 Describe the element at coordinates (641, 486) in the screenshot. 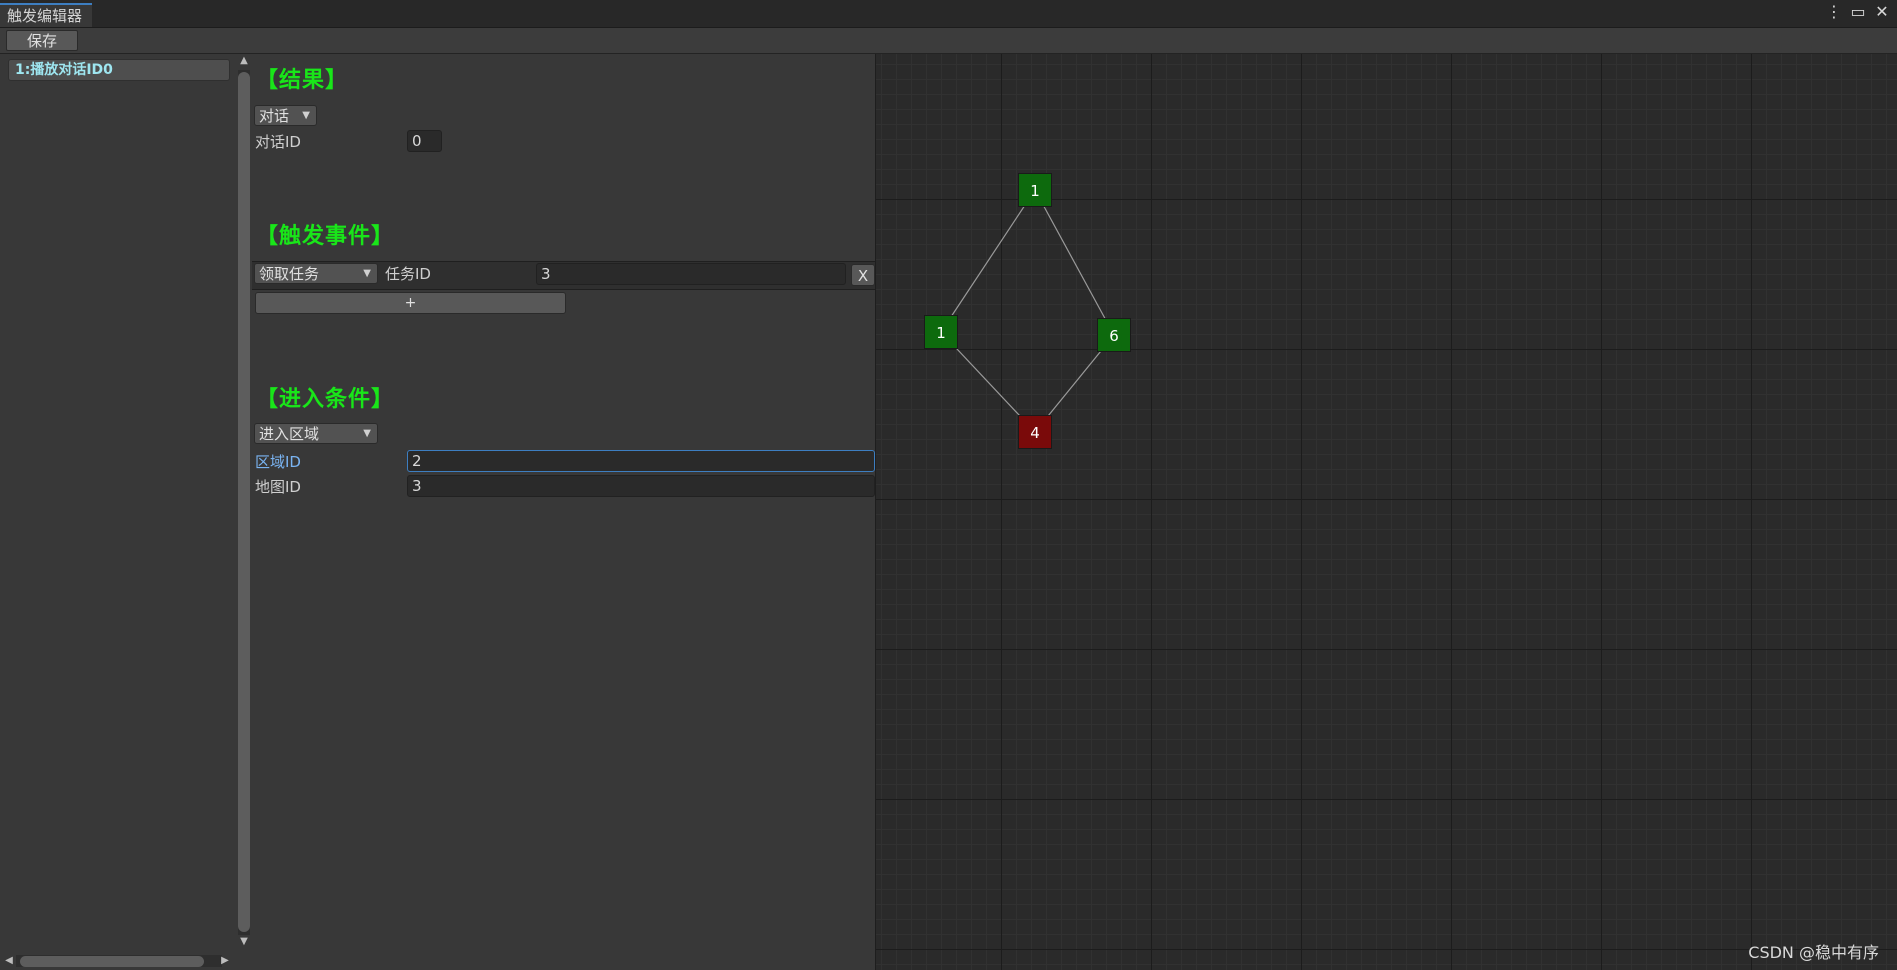

I see `map-id-field: 3` at that location.